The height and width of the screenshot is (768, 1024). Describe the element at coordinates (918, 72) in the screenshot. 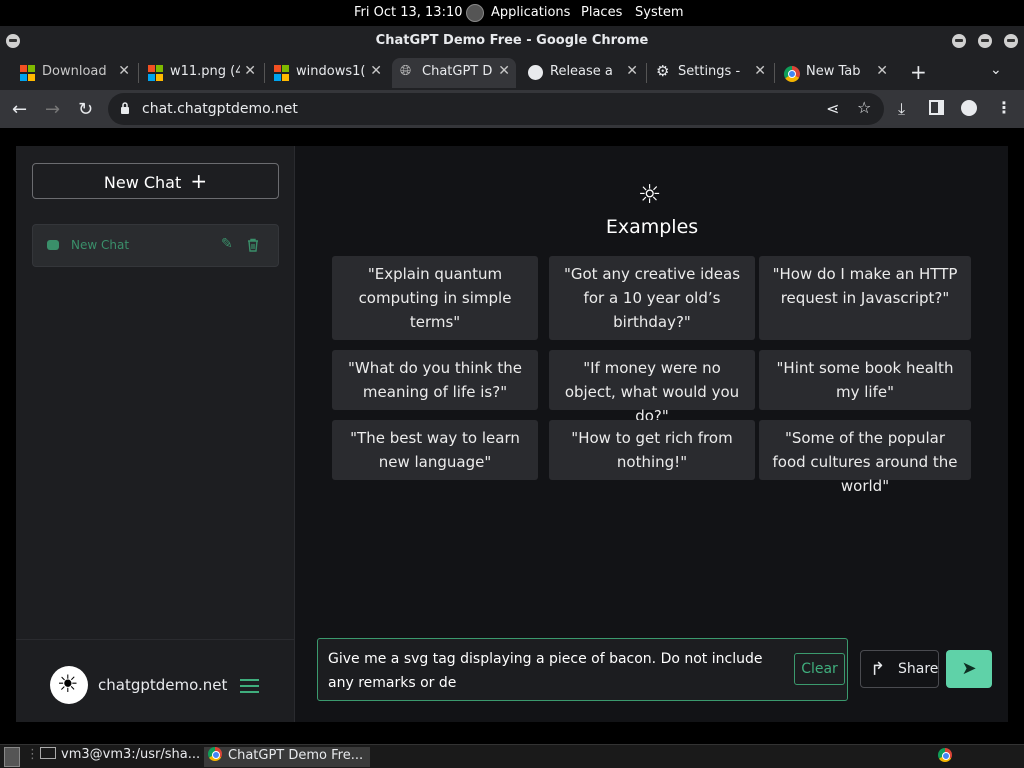

I see `new-tab-plus-icon: +` at that location.